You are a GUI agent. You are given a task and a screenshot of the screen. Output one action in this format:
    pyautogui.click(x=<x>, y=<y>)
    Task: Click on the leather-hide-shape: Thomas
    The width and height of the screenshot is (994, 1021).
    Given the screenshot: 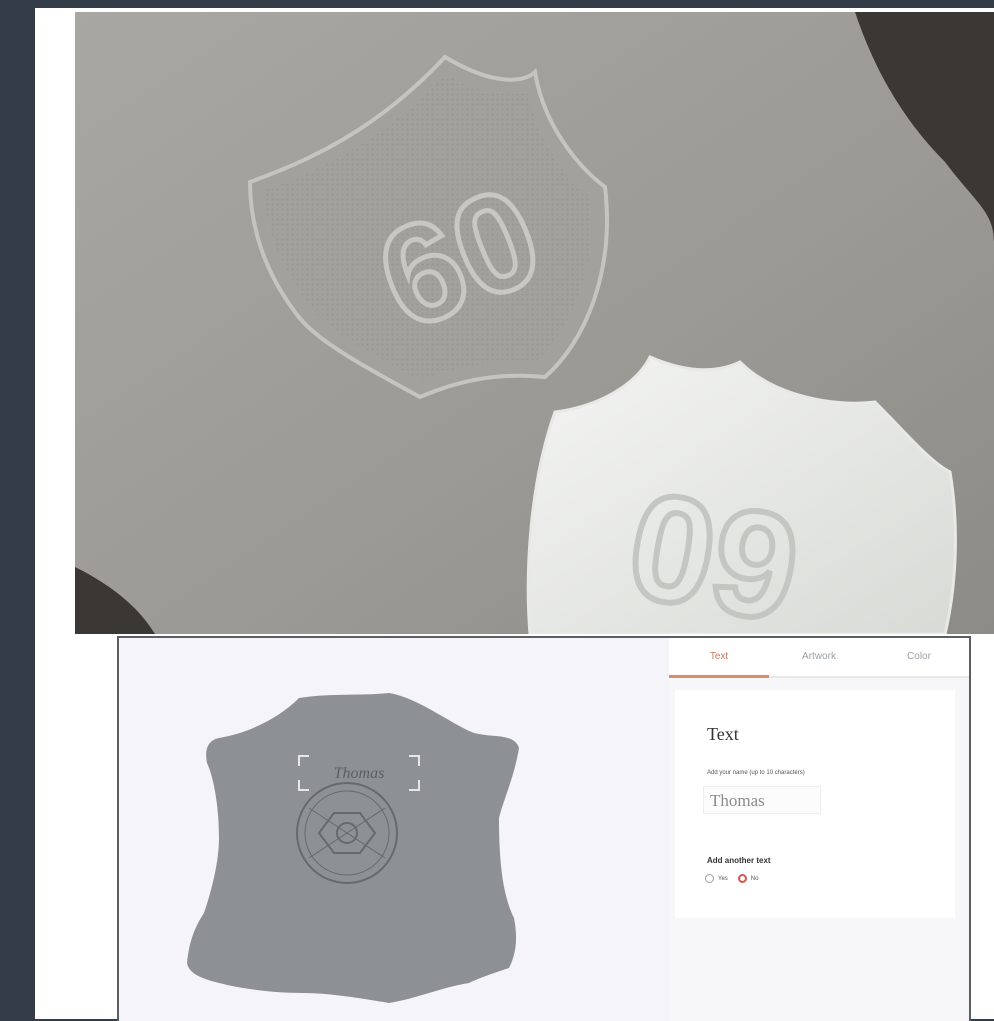 What is the action you would take?
    pyautogui.click(x=353, y=848)
    